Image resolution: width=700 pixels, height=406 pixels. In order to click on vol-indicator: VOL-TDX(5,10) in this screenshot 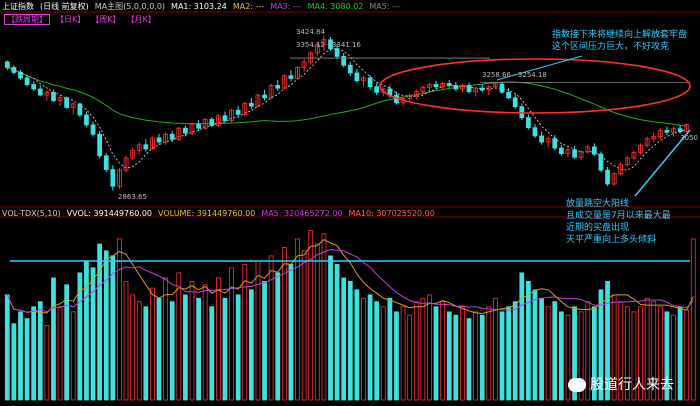, I will do `click(31, 213)`.